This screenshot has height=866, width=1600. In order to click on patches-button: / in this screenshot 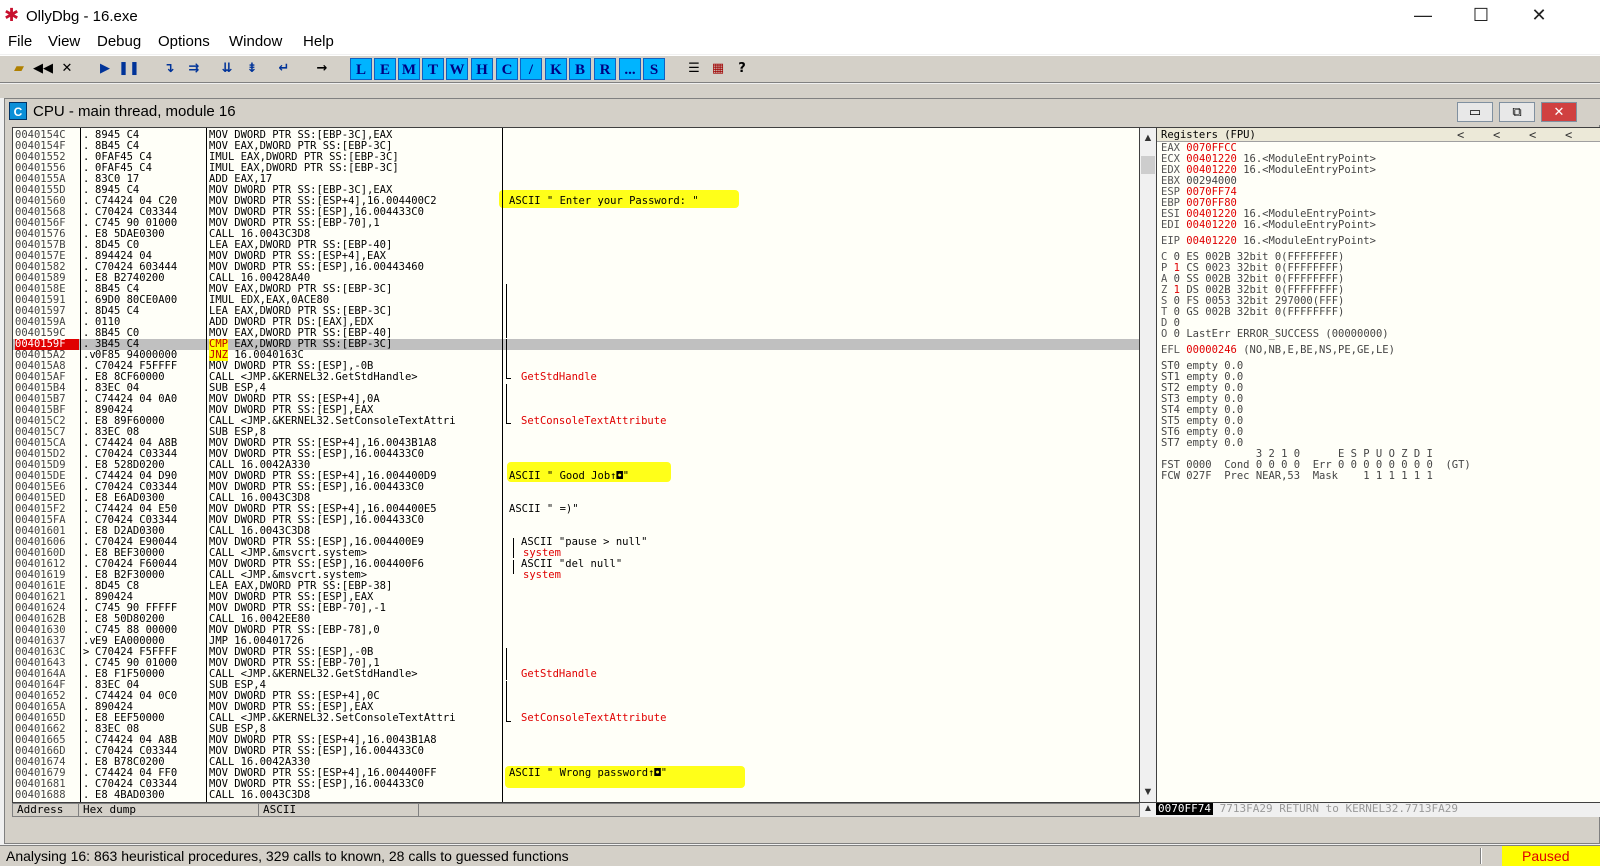, I will do `click(531, 69)`.